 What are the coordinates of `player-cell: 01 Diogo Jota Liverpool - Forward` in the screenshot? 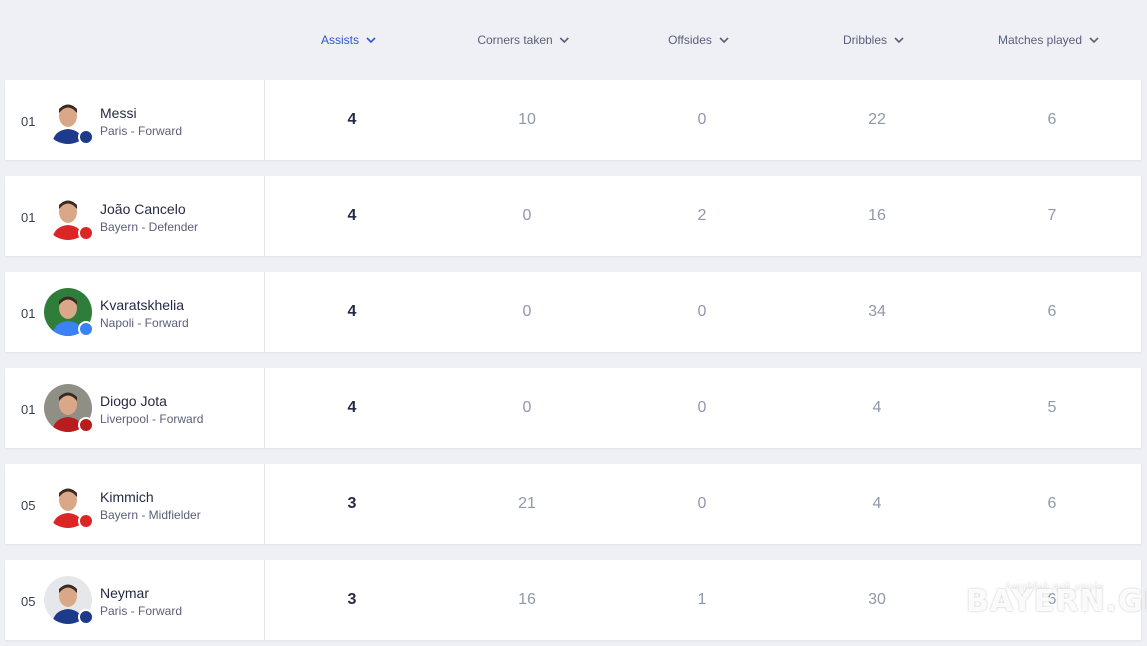 It's located at (135, 408).